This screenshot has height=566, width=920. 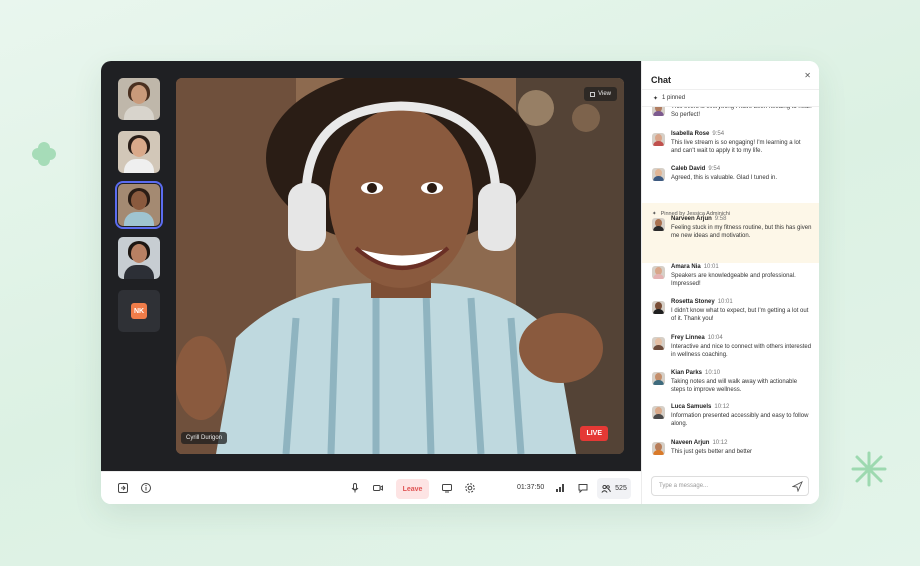 What do you see at coordinates (594, 433) in the screenshot?
I see `live-badge: LIVE` at bounding box center [594, 433].